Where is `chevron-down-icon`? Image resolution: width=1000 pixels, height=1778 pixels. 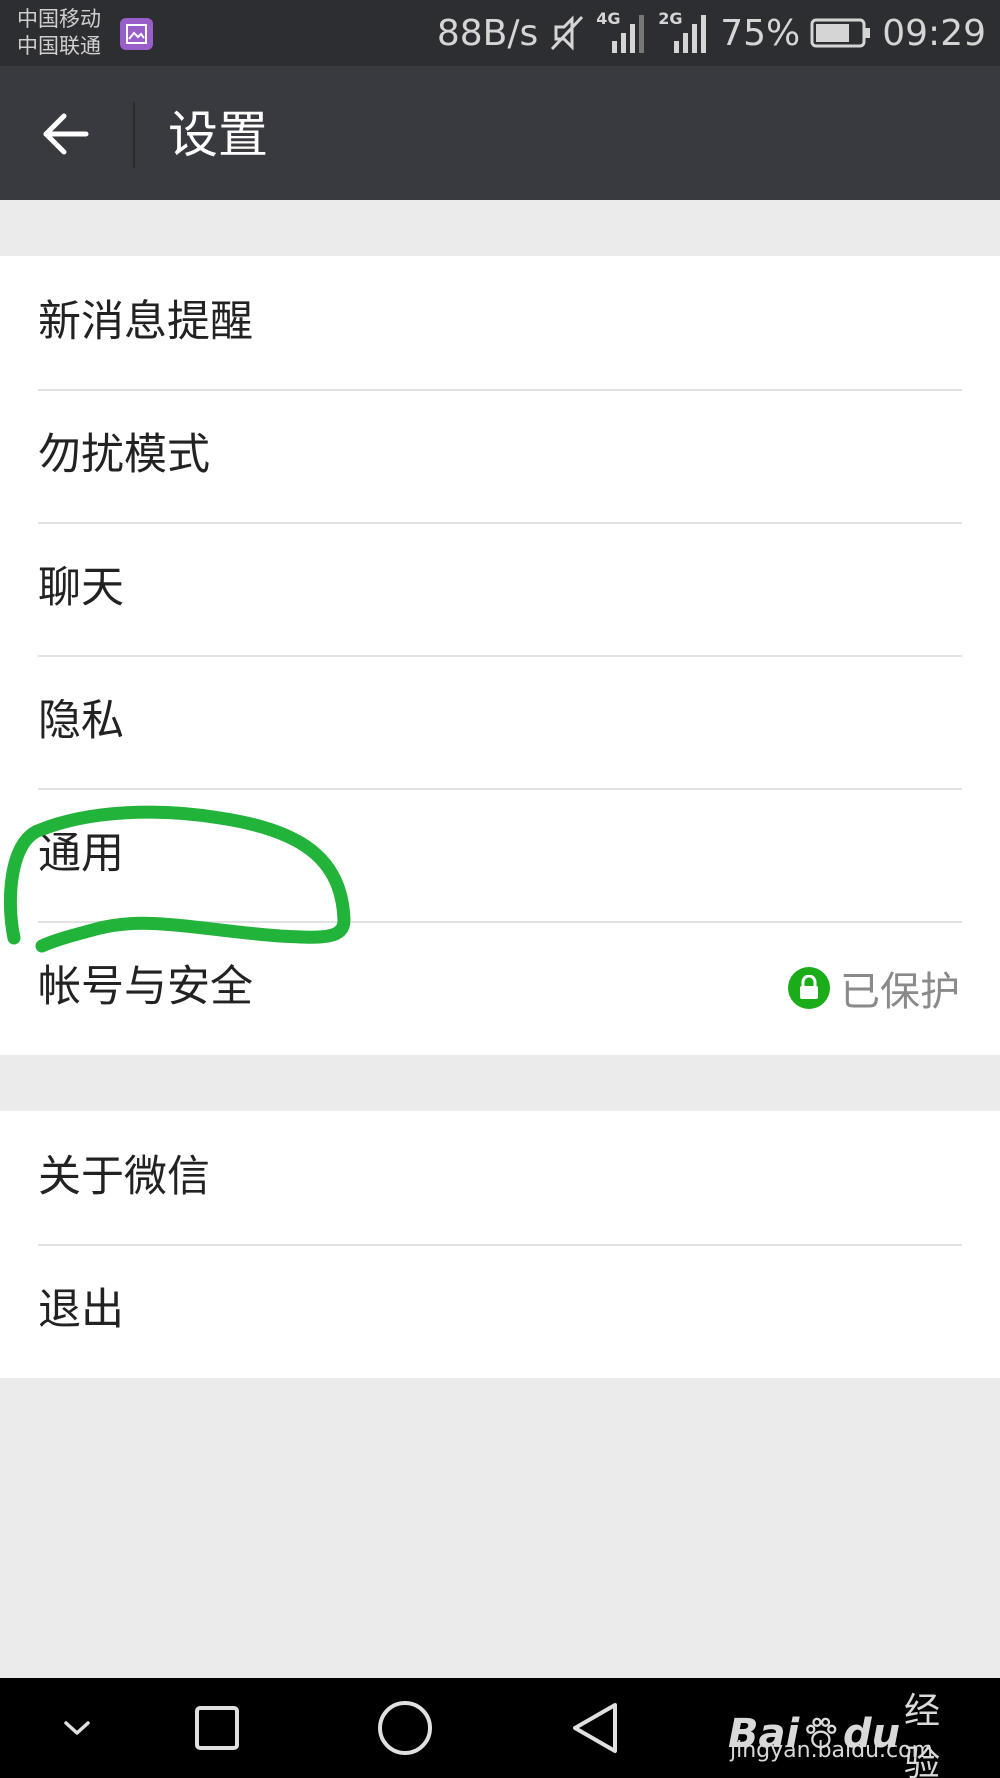
chevron-down-icon is located at coordinates (77, 1728).